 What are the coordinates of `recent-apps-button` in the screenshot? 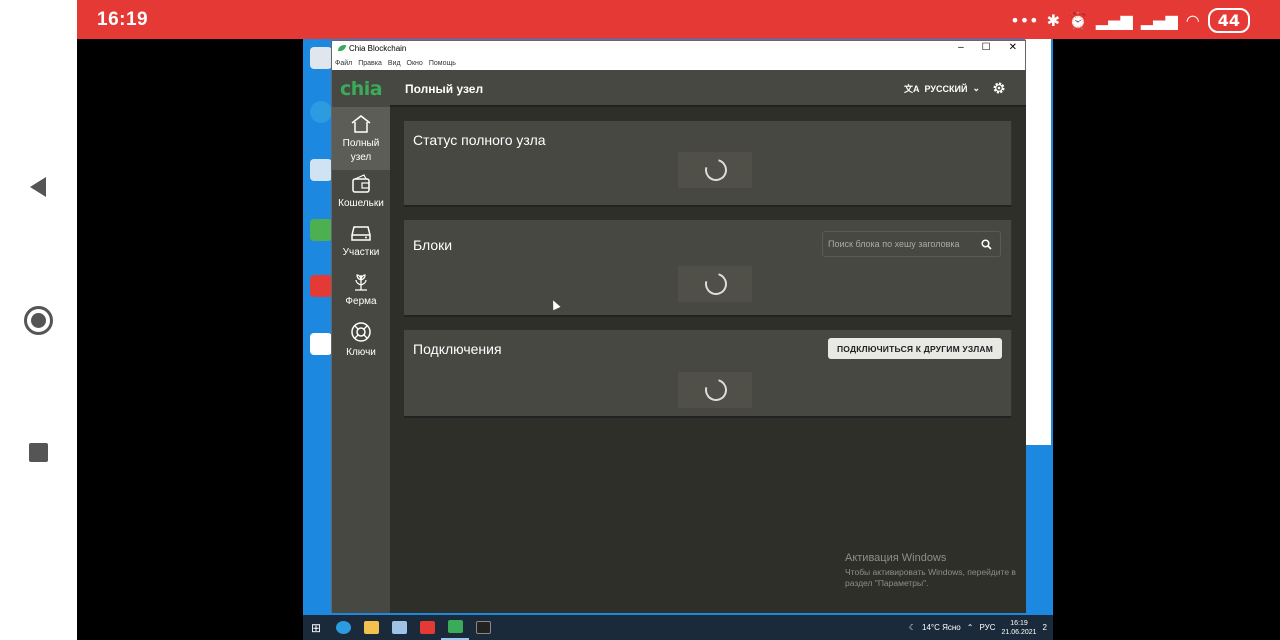 It's located at (38, 452).